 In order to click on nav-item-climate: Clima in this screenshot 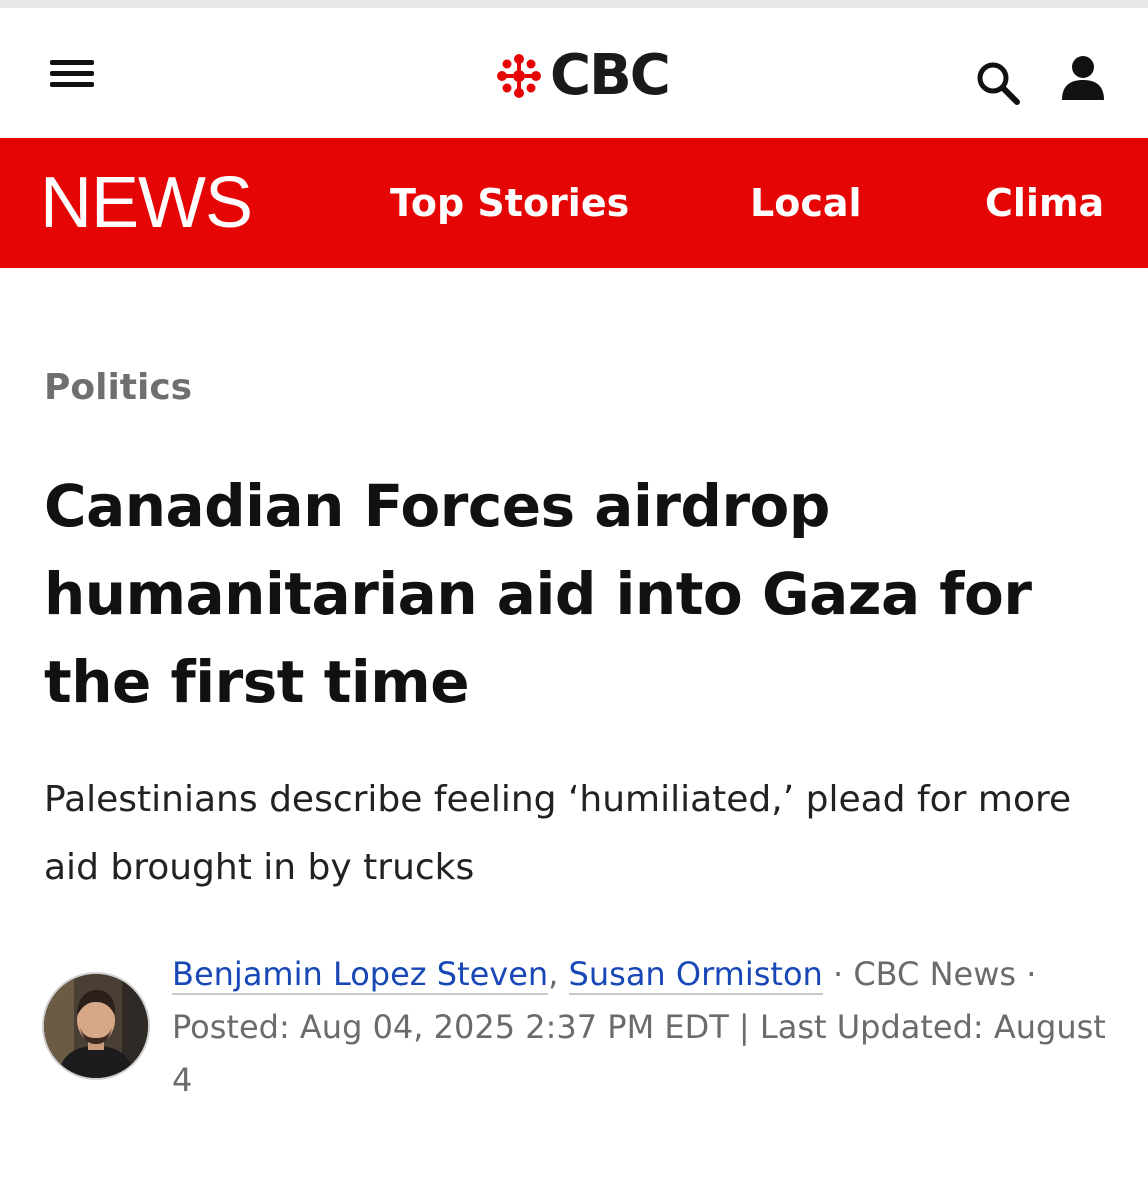, I will do `click(1045, 203)`.